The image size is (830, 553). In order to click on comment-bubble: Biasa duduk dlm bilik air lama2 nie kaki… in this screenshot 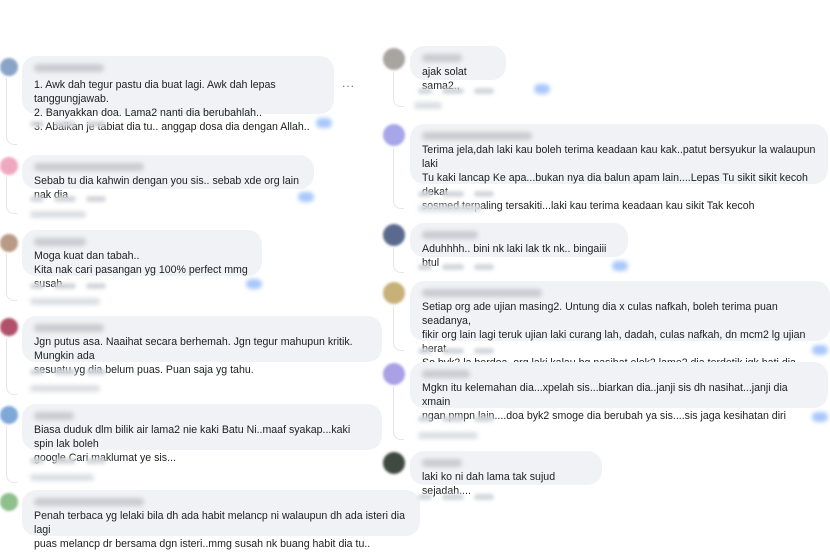, I will do `click(202, 434)`.